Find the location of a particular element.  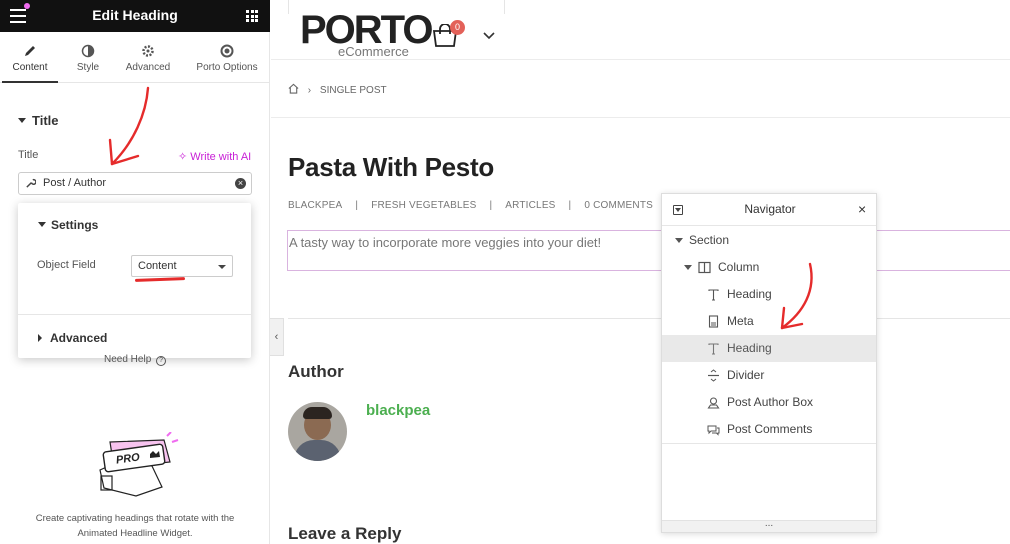

nav-item-label: Post Comments is located at coordinates (770, 429).